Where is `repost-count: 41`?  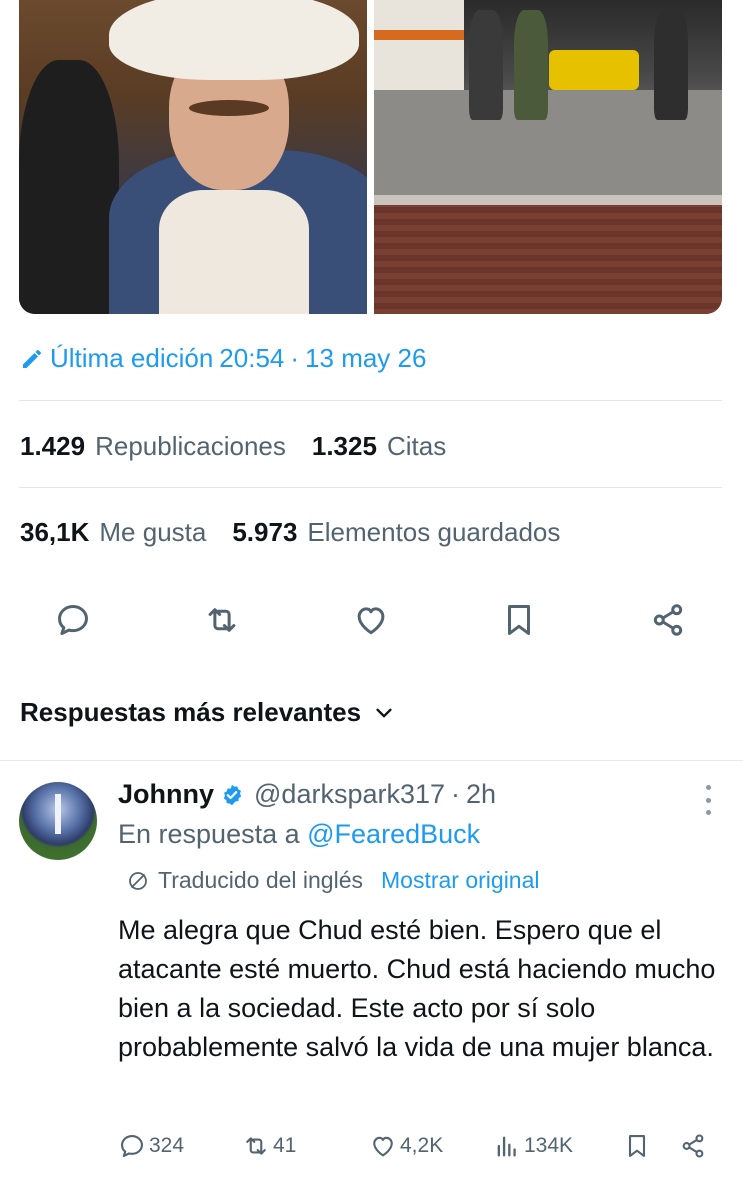
repost-count: 41 is located at coordinates (285, 1145).